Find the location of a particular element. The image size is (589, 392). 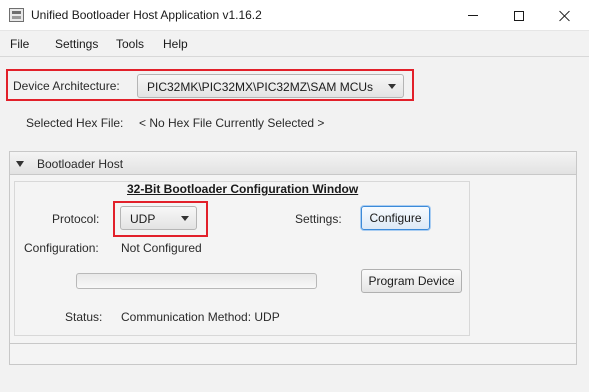

configure-button: Configure is located at coordinates (395, 218).